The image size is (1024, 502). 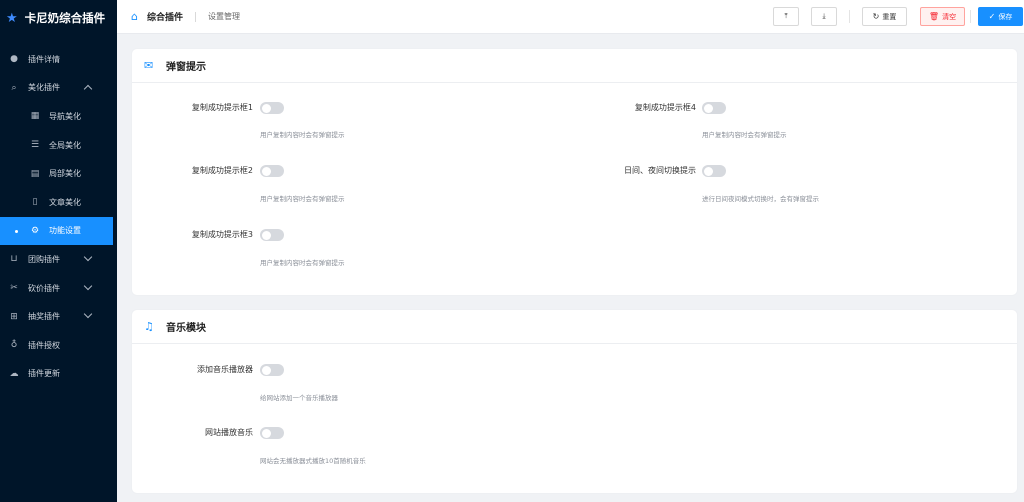 What do you see at coordinates (136, 16) in the screenshot?
I see `home-icon: ⌂` at bounding box center [136, 16].